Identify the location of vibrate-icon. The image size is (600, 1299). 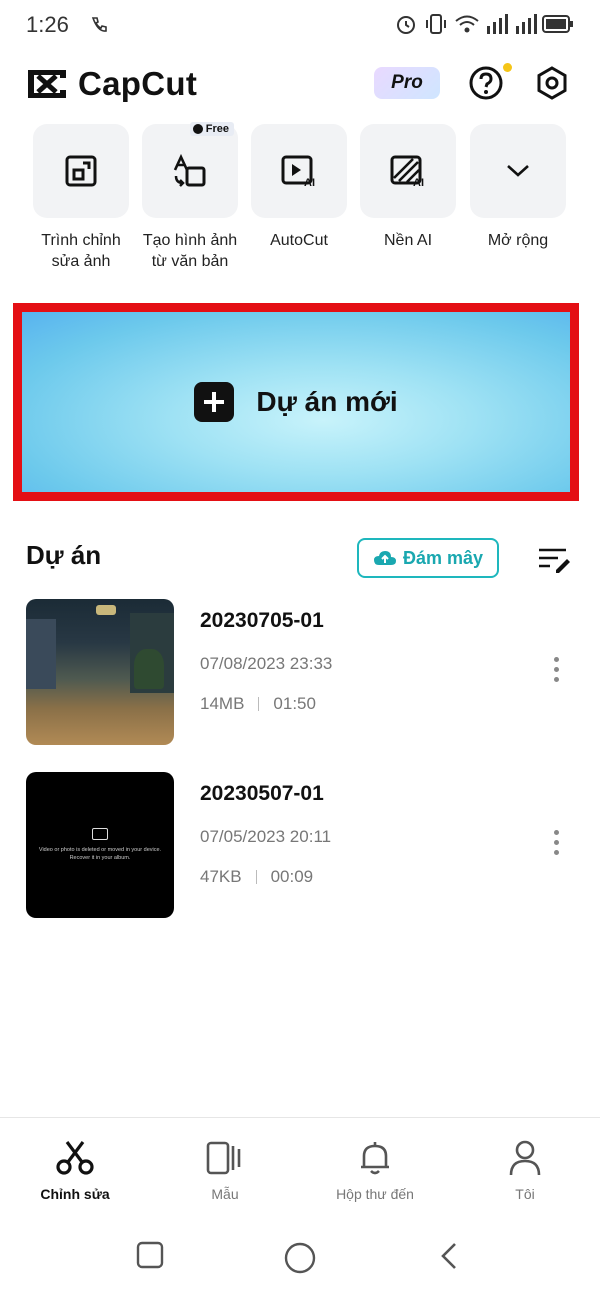
(436, 24).